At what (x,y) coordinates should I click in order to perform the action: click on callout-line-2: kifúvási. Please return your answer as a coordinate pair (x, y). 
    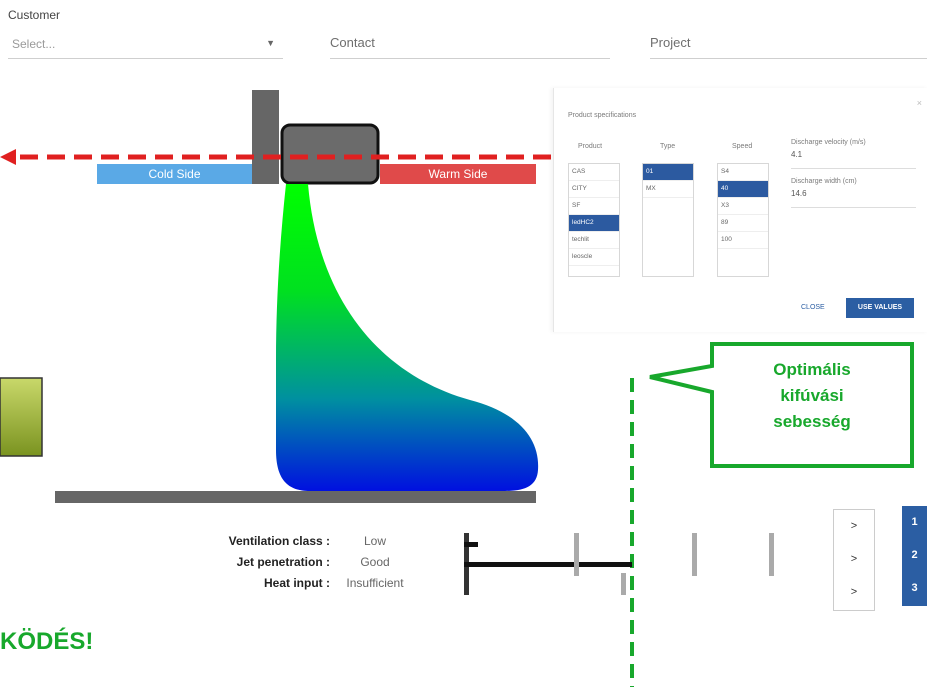
    Looking at the image, I should click on (812, 395).